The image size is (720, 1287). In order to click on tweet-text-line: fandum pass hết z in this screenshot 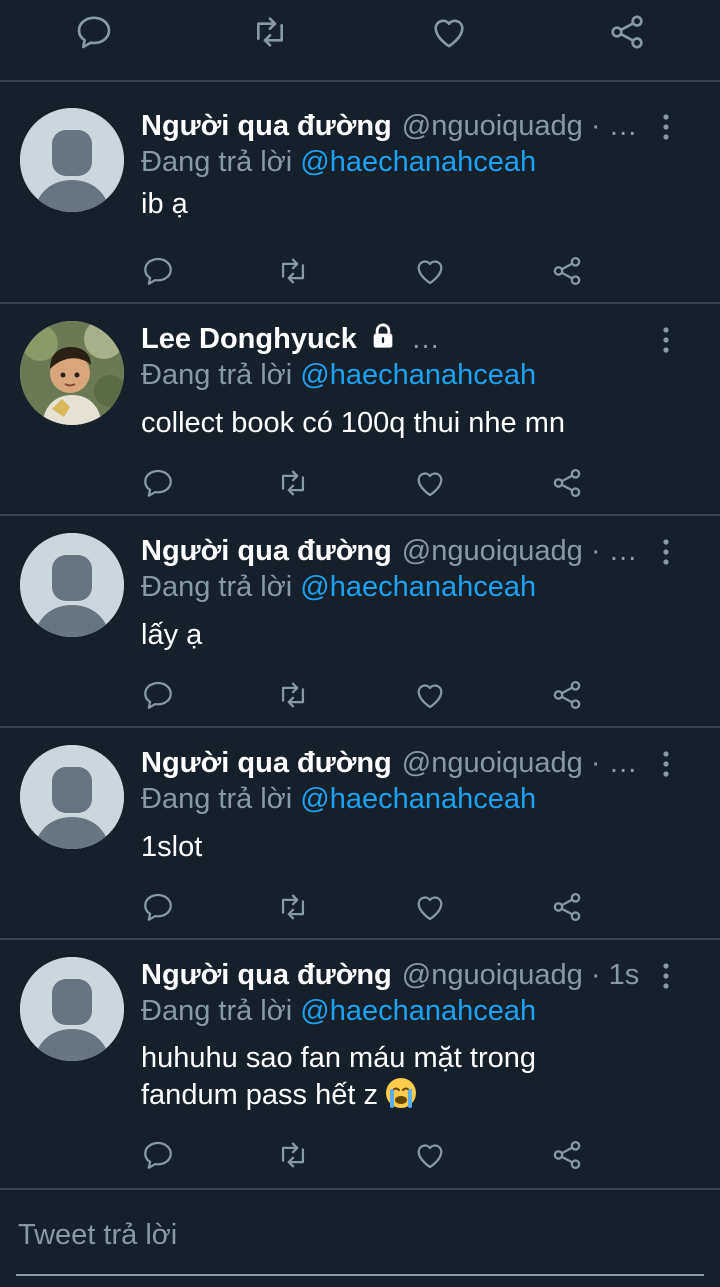, I will do `click(411, 1094)`.